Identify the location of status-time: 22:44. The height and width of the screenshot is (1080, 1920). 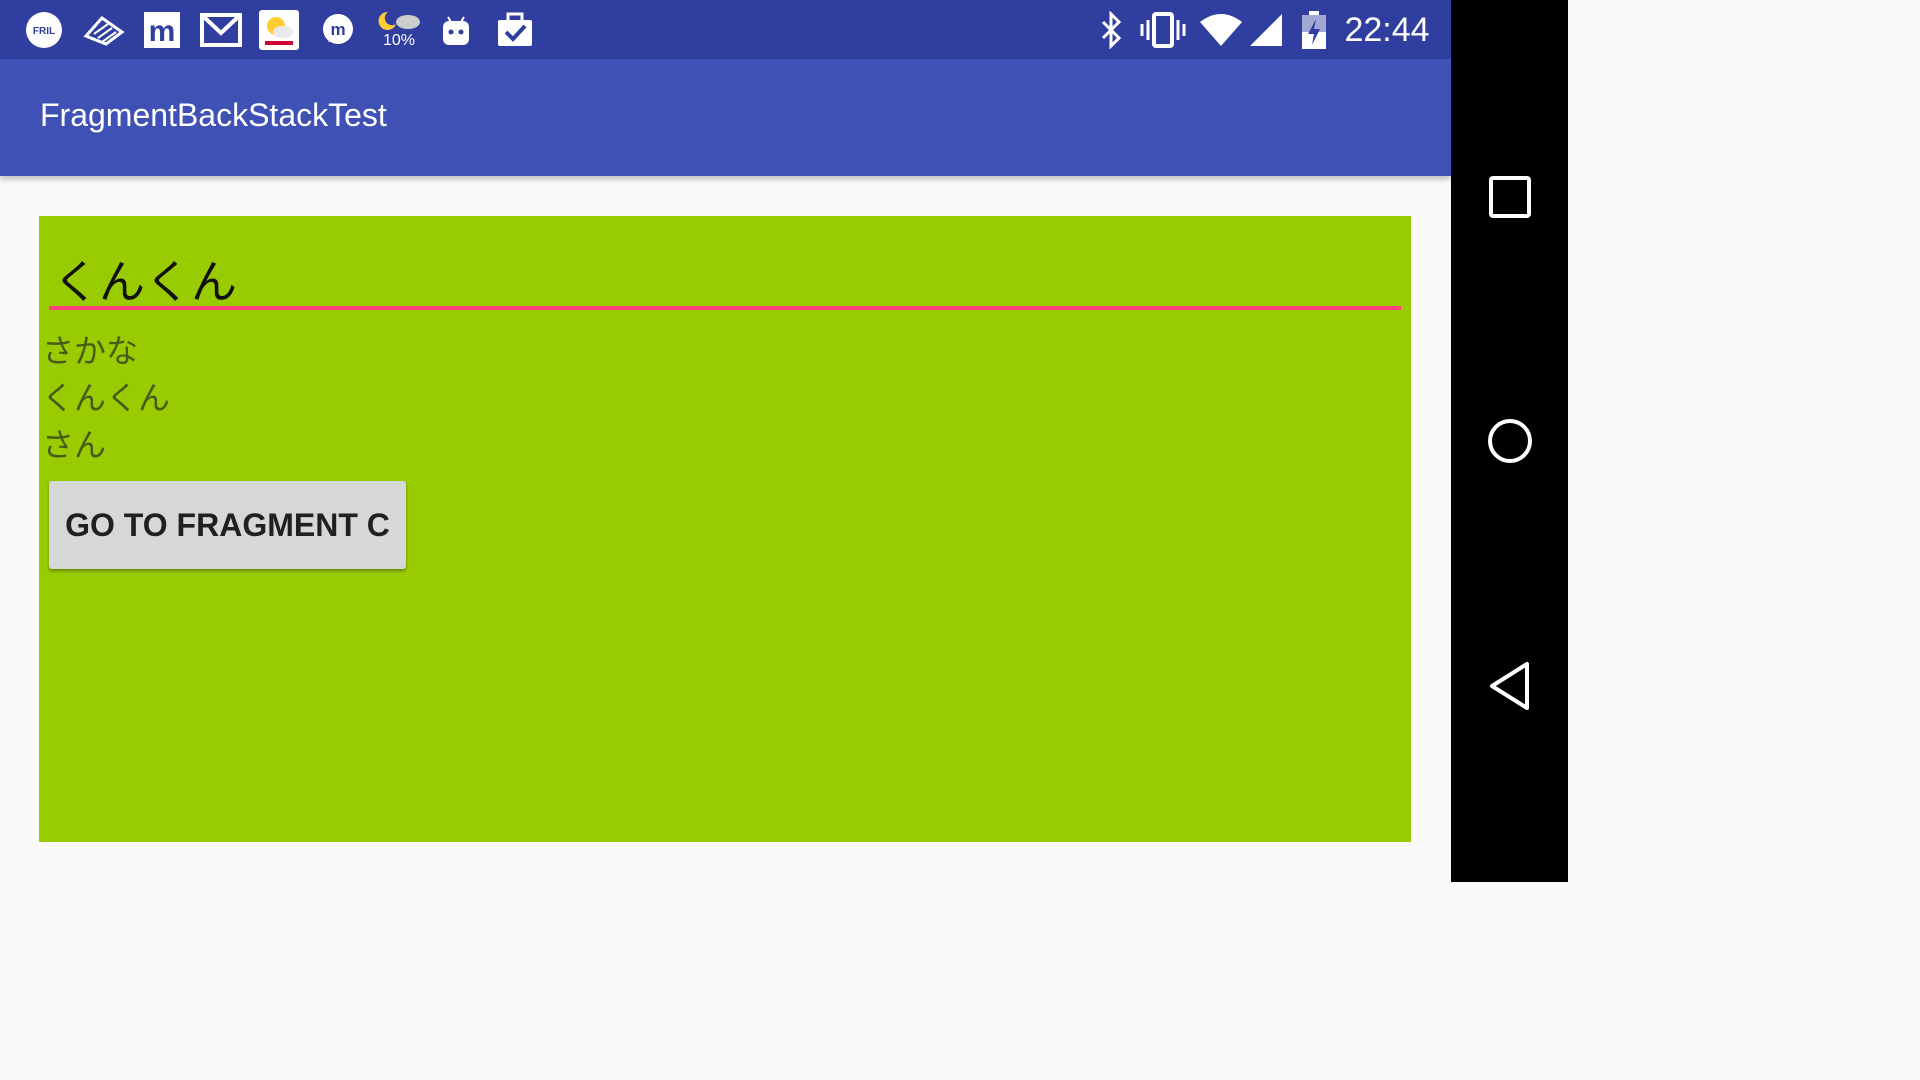
(1387, 29).